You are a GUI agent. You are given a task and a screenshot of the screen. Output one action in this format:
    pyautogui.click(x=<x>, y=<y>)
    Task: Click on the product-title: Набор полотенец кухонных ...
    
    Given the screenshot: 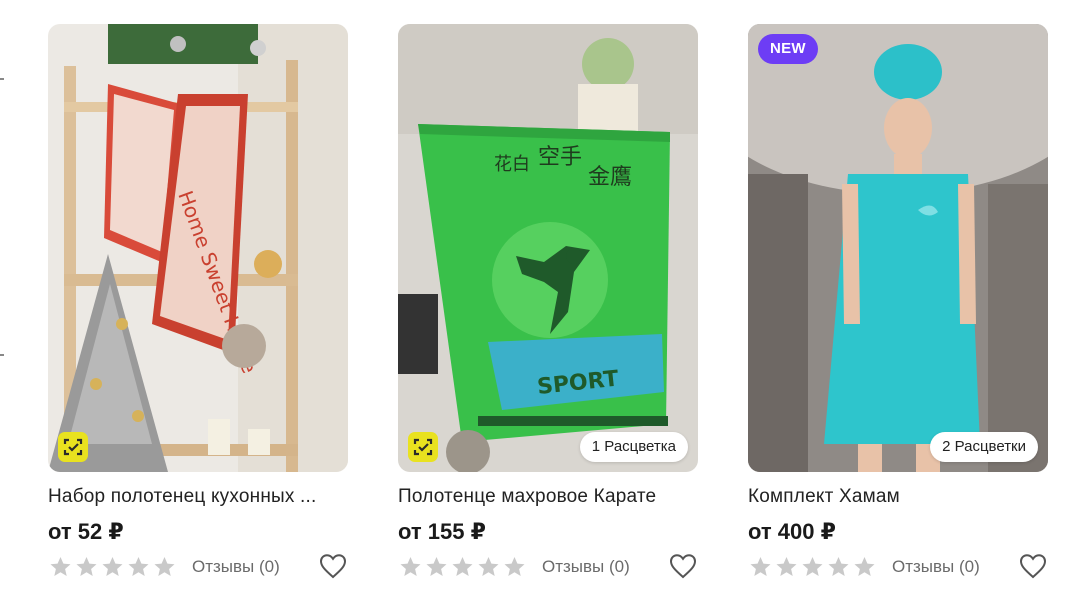 What is the action you would take?
    pyautogui.click(x=198, y=497)
    